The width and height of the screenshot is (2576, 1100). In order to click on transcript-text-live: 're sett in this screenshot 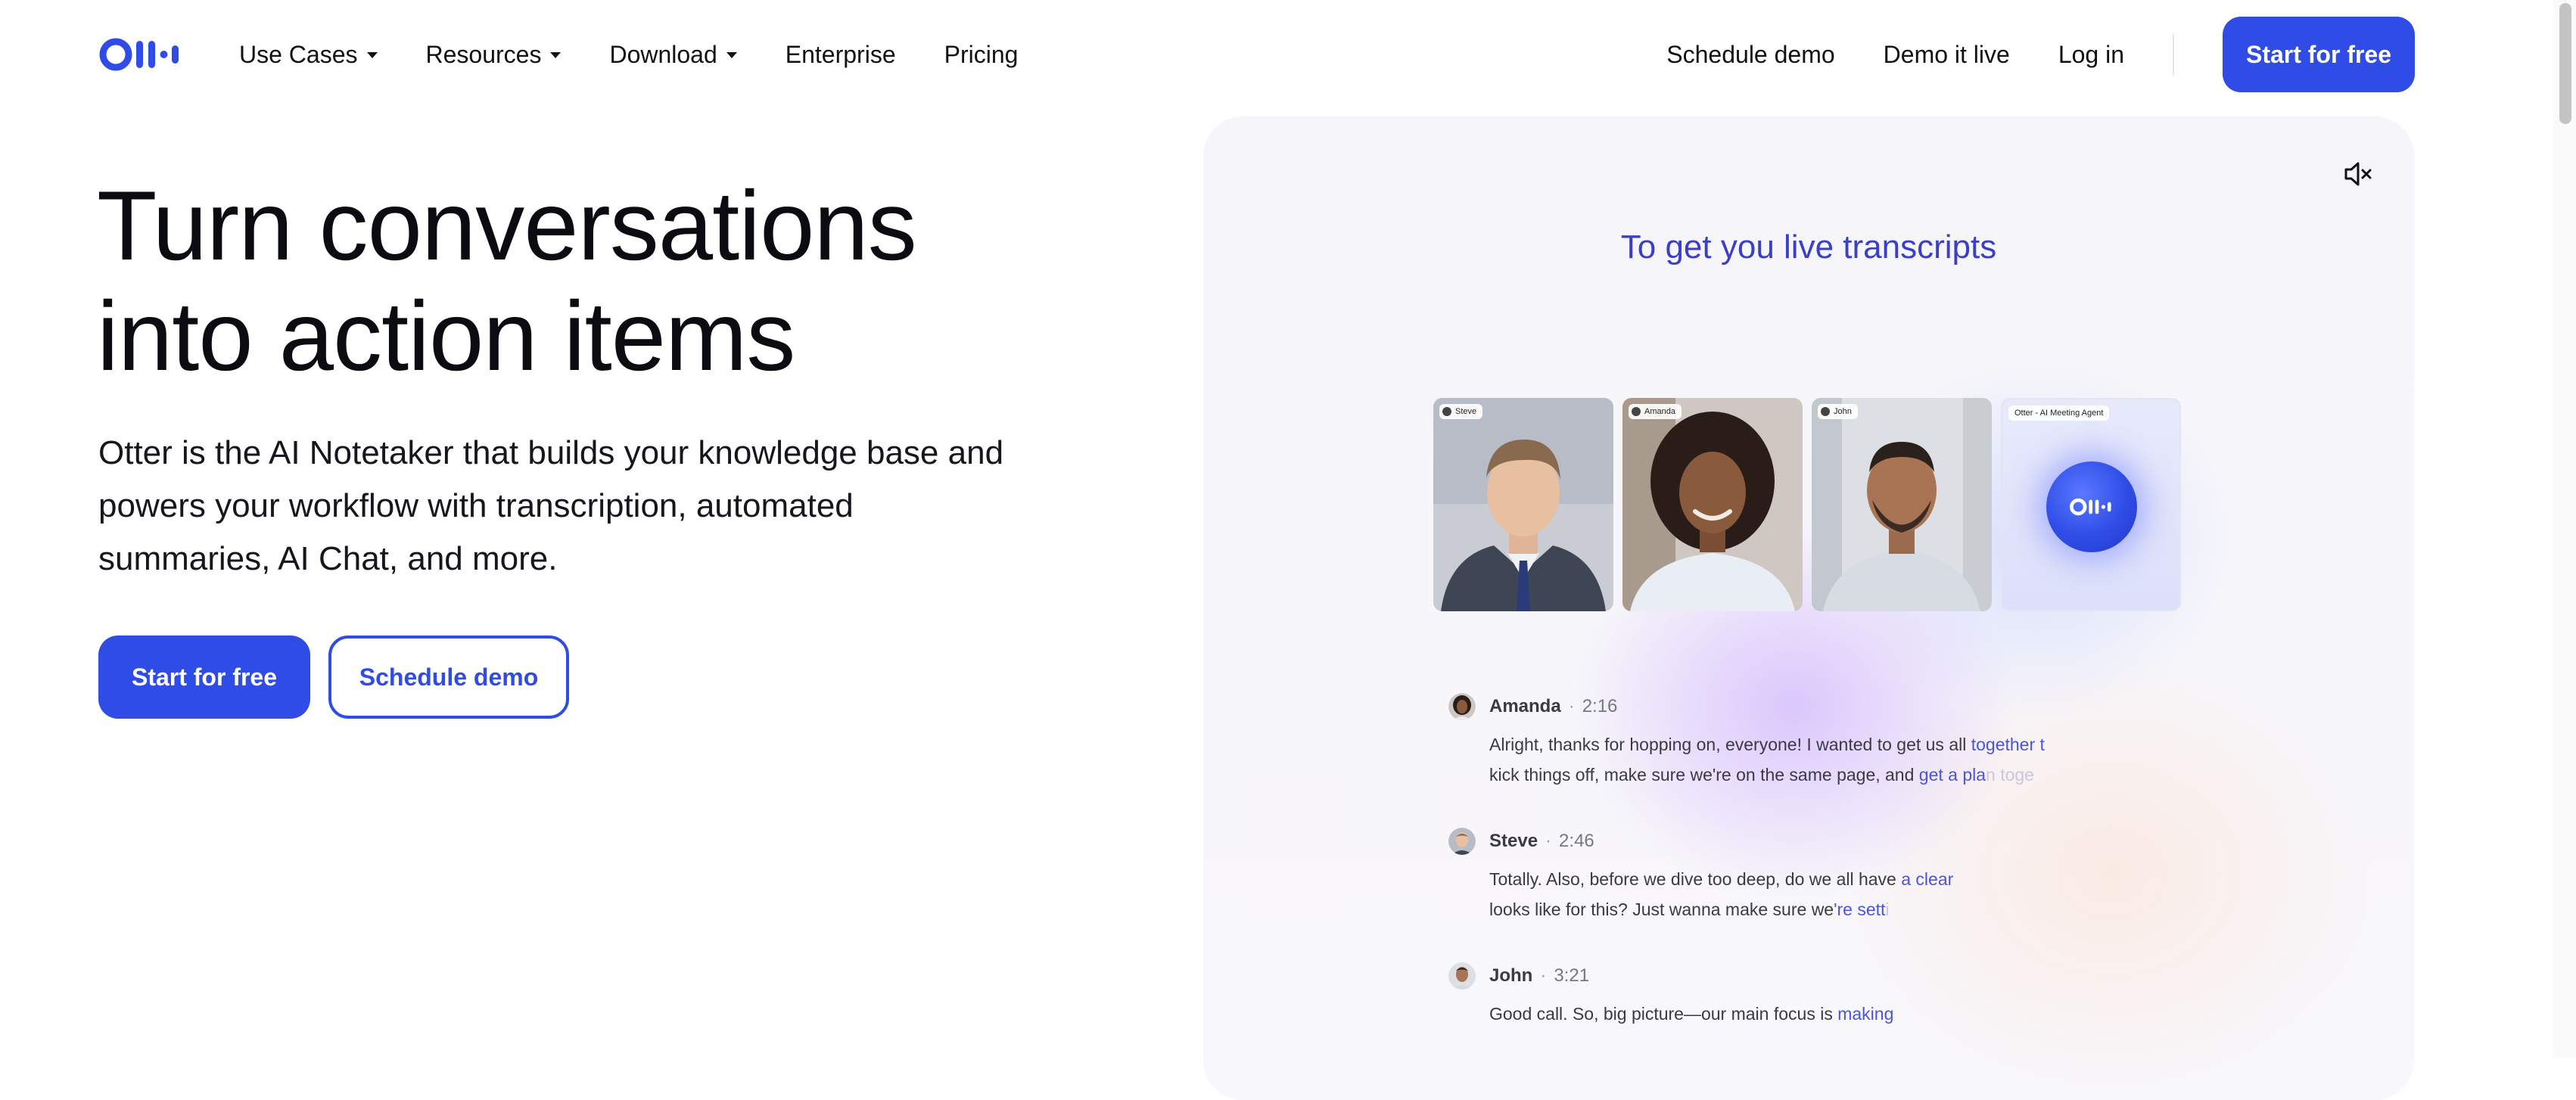, I will do `click(1860, 910)`.